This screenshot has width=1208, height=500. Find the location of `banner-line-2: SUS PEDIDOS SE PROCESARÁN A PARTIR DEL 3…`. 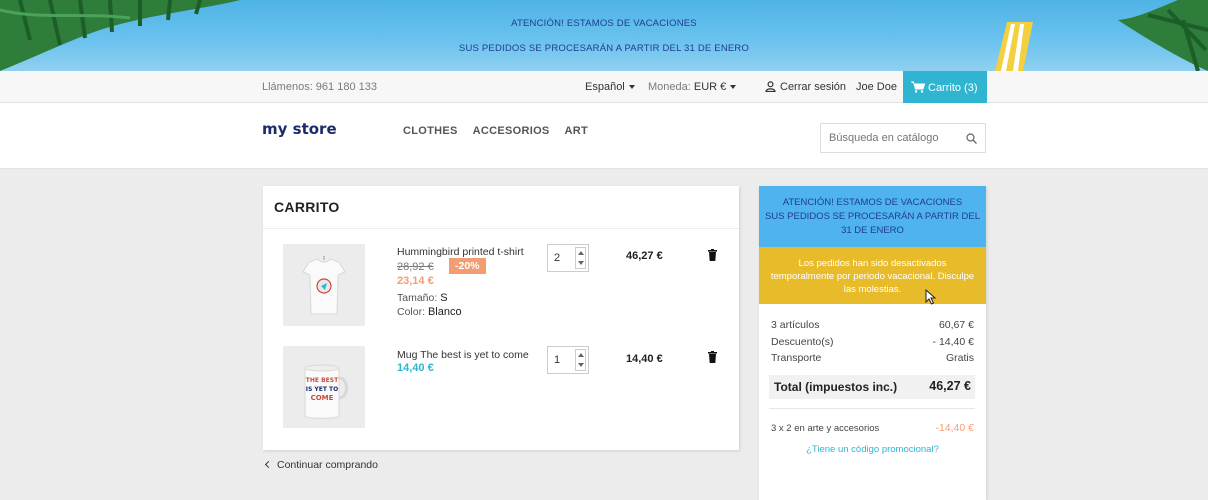

banner-line-2: SUS PEDIDOS SE PROCESARÁN A PARTIR DEL 3… is located at coordinates (604, 48).